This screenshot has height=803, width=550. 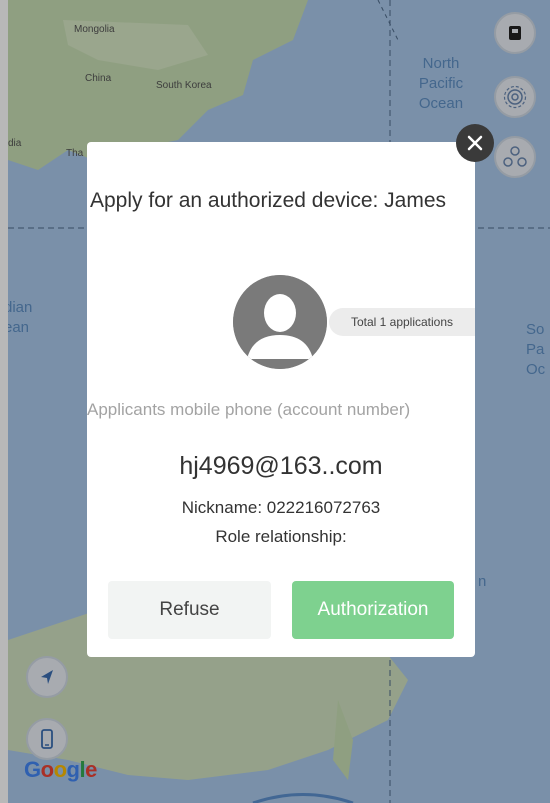 What do you see at coordinates (249, 409) in the screenshot?
I see `phone-label: Applicants mobile phone (account number)` at bounding box center [249, 409].